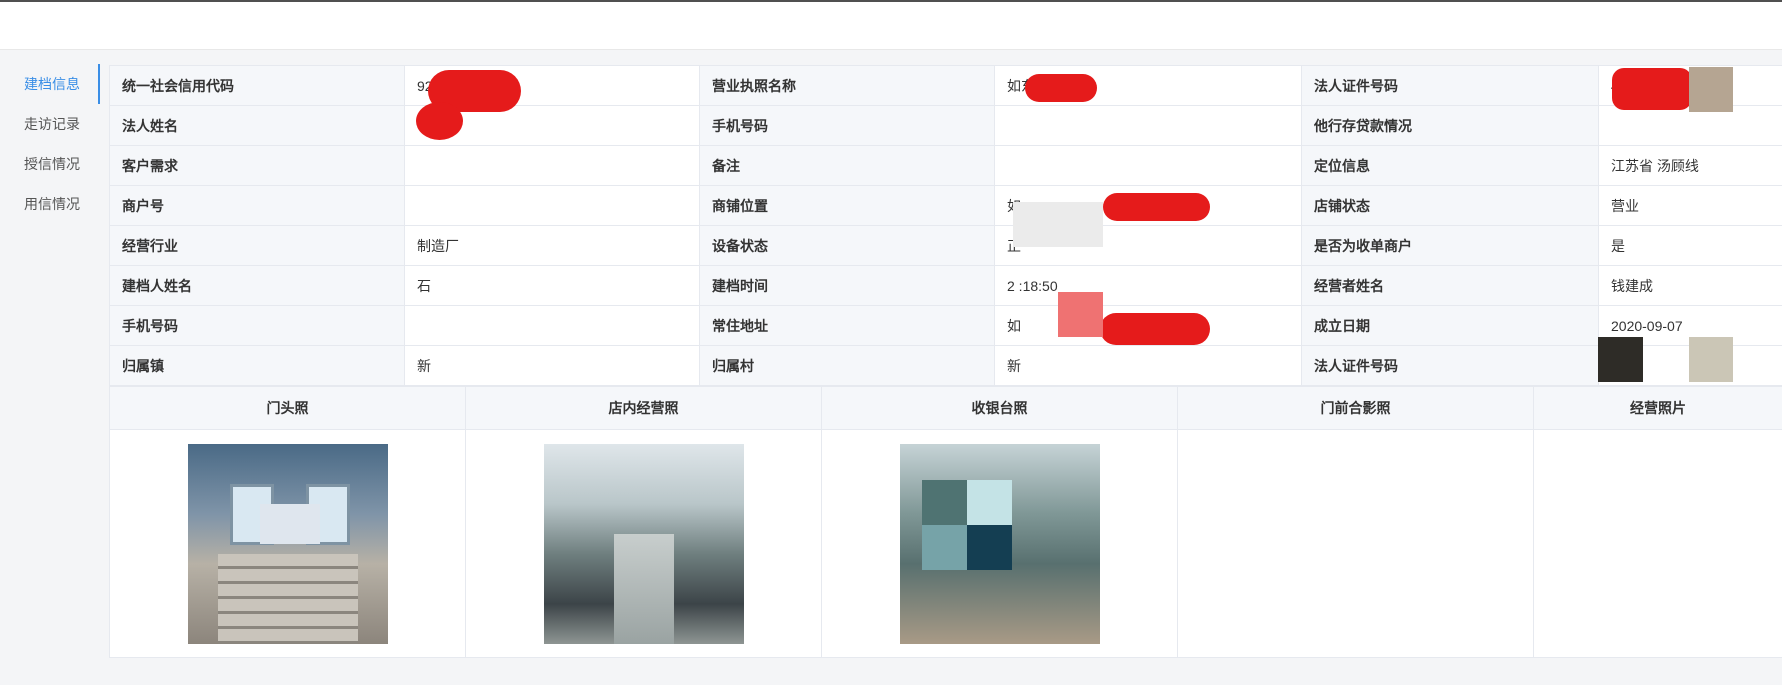 The width and height of the screenshot is (1782, 685). Describe the element at coordinates (1450, 205) in the screenshot. I see `field-label: 店铺状态` at that location.